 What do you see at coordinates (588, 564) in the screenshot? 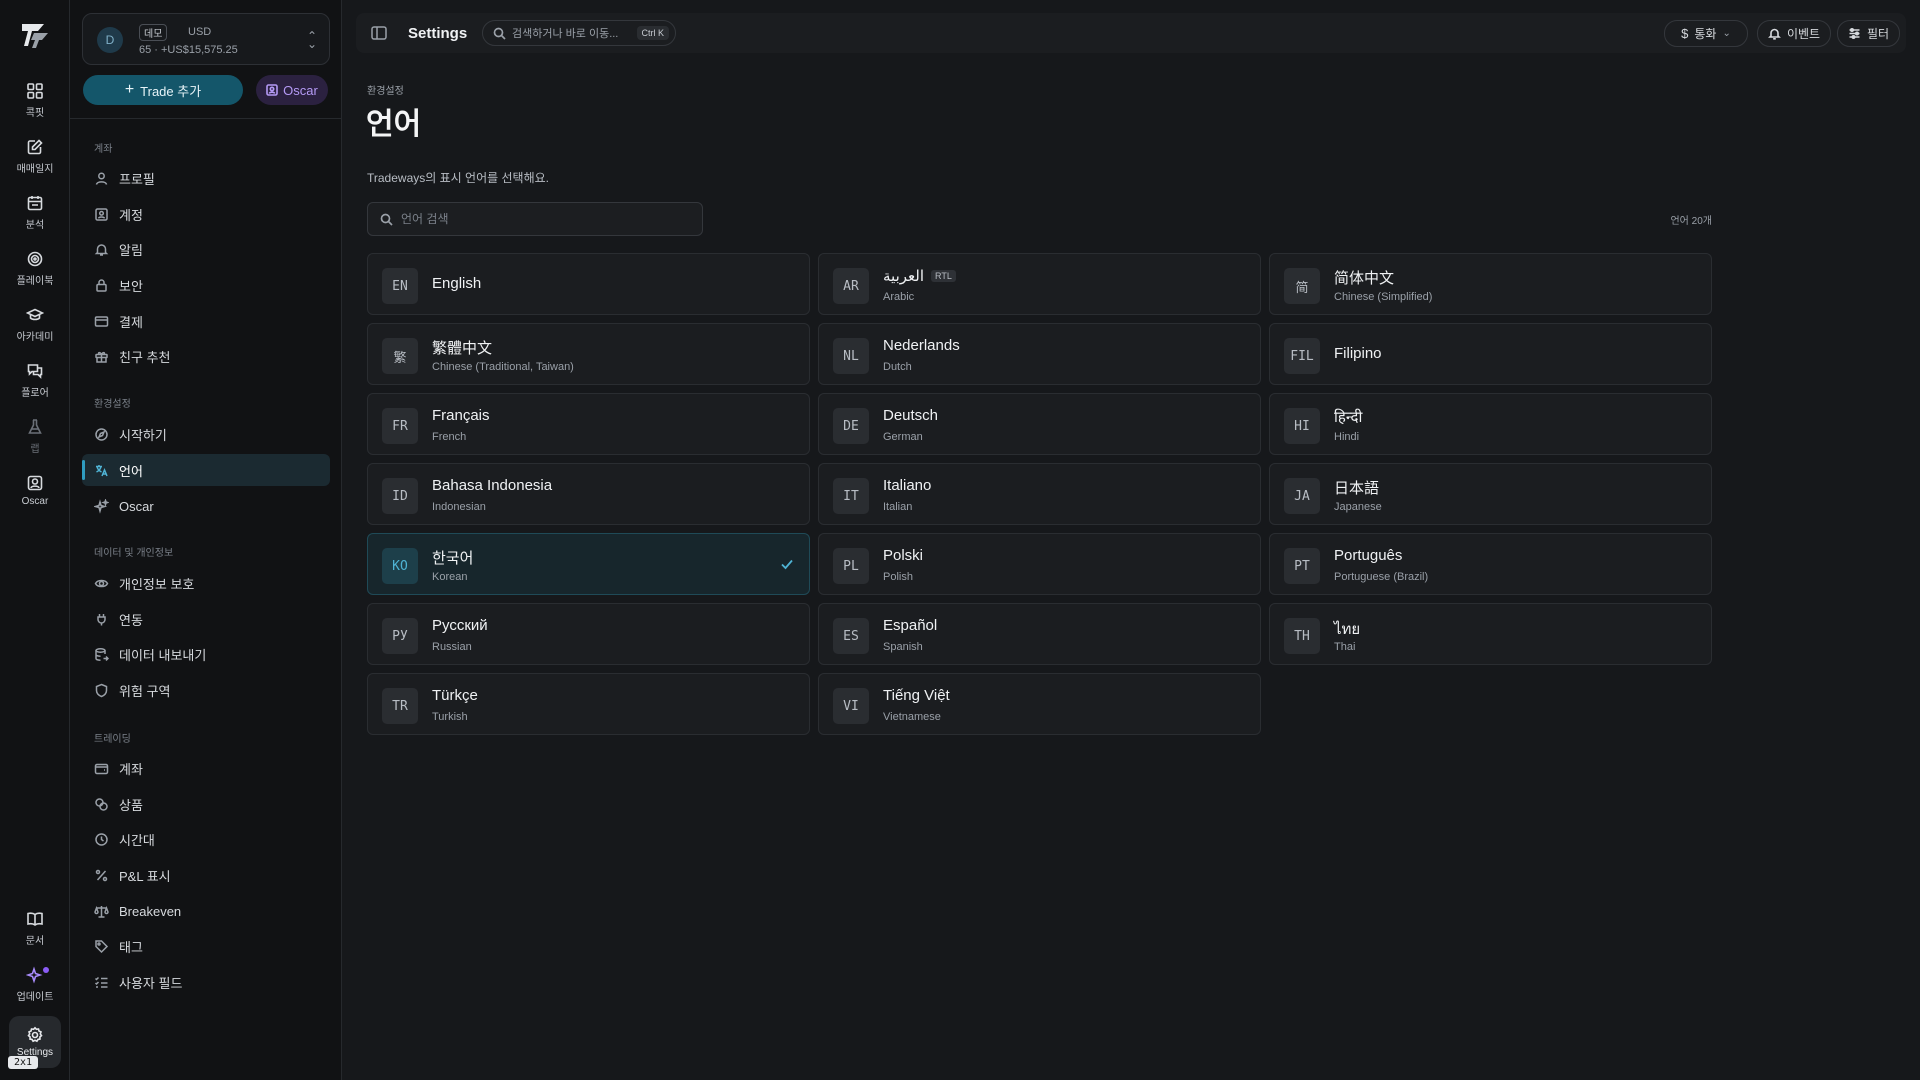
I see `language-option: KO 한국어 Korean` at bounding box center [588, 564].